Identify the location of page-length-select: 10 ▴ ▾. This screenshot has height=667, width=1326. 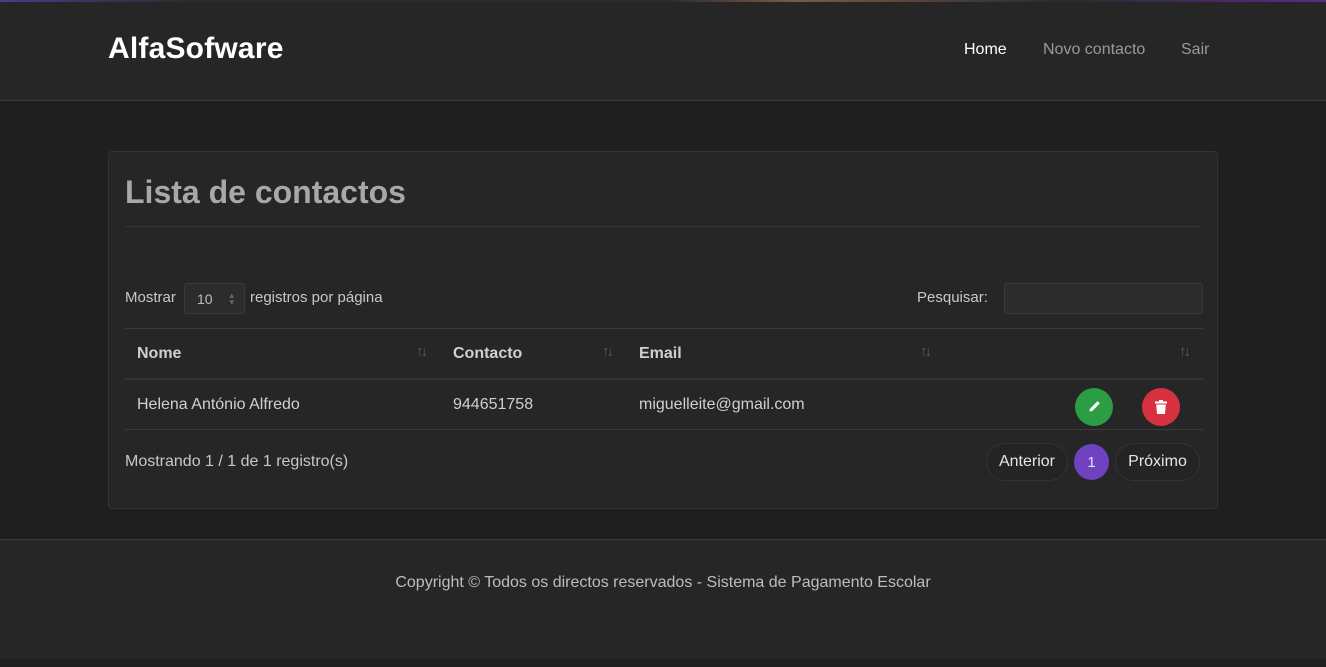
(214, 298).